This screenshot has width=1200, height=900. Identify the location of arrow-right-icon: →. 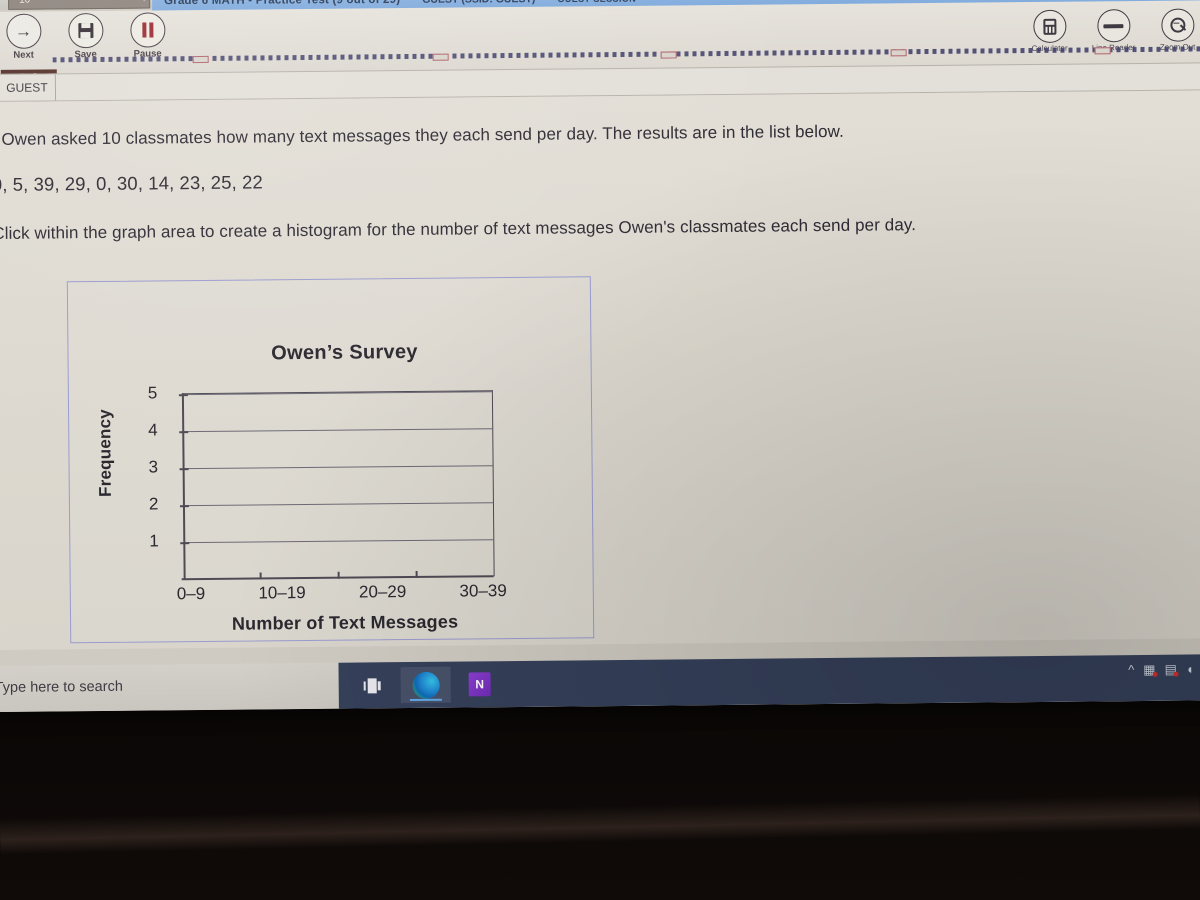
(23, 31).